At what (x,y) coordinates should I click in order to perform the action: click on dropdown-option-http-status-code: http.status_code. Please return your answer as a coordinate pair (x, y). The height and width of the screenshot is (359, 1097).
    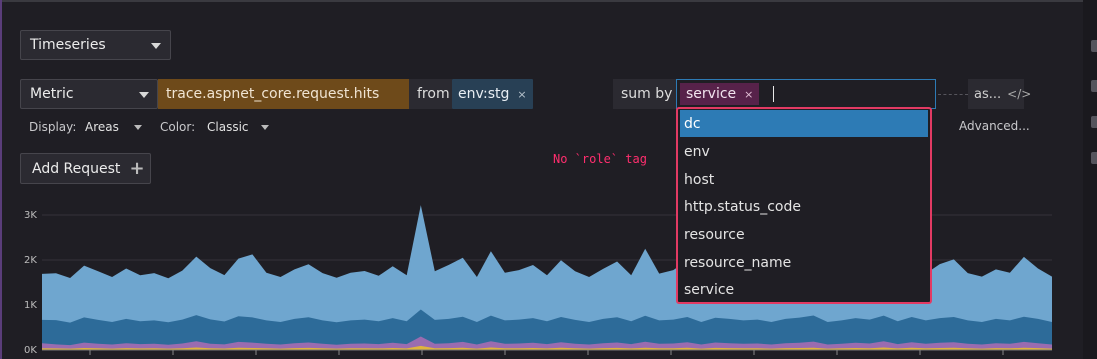
    Looking at the image, I should click on (804, 206).